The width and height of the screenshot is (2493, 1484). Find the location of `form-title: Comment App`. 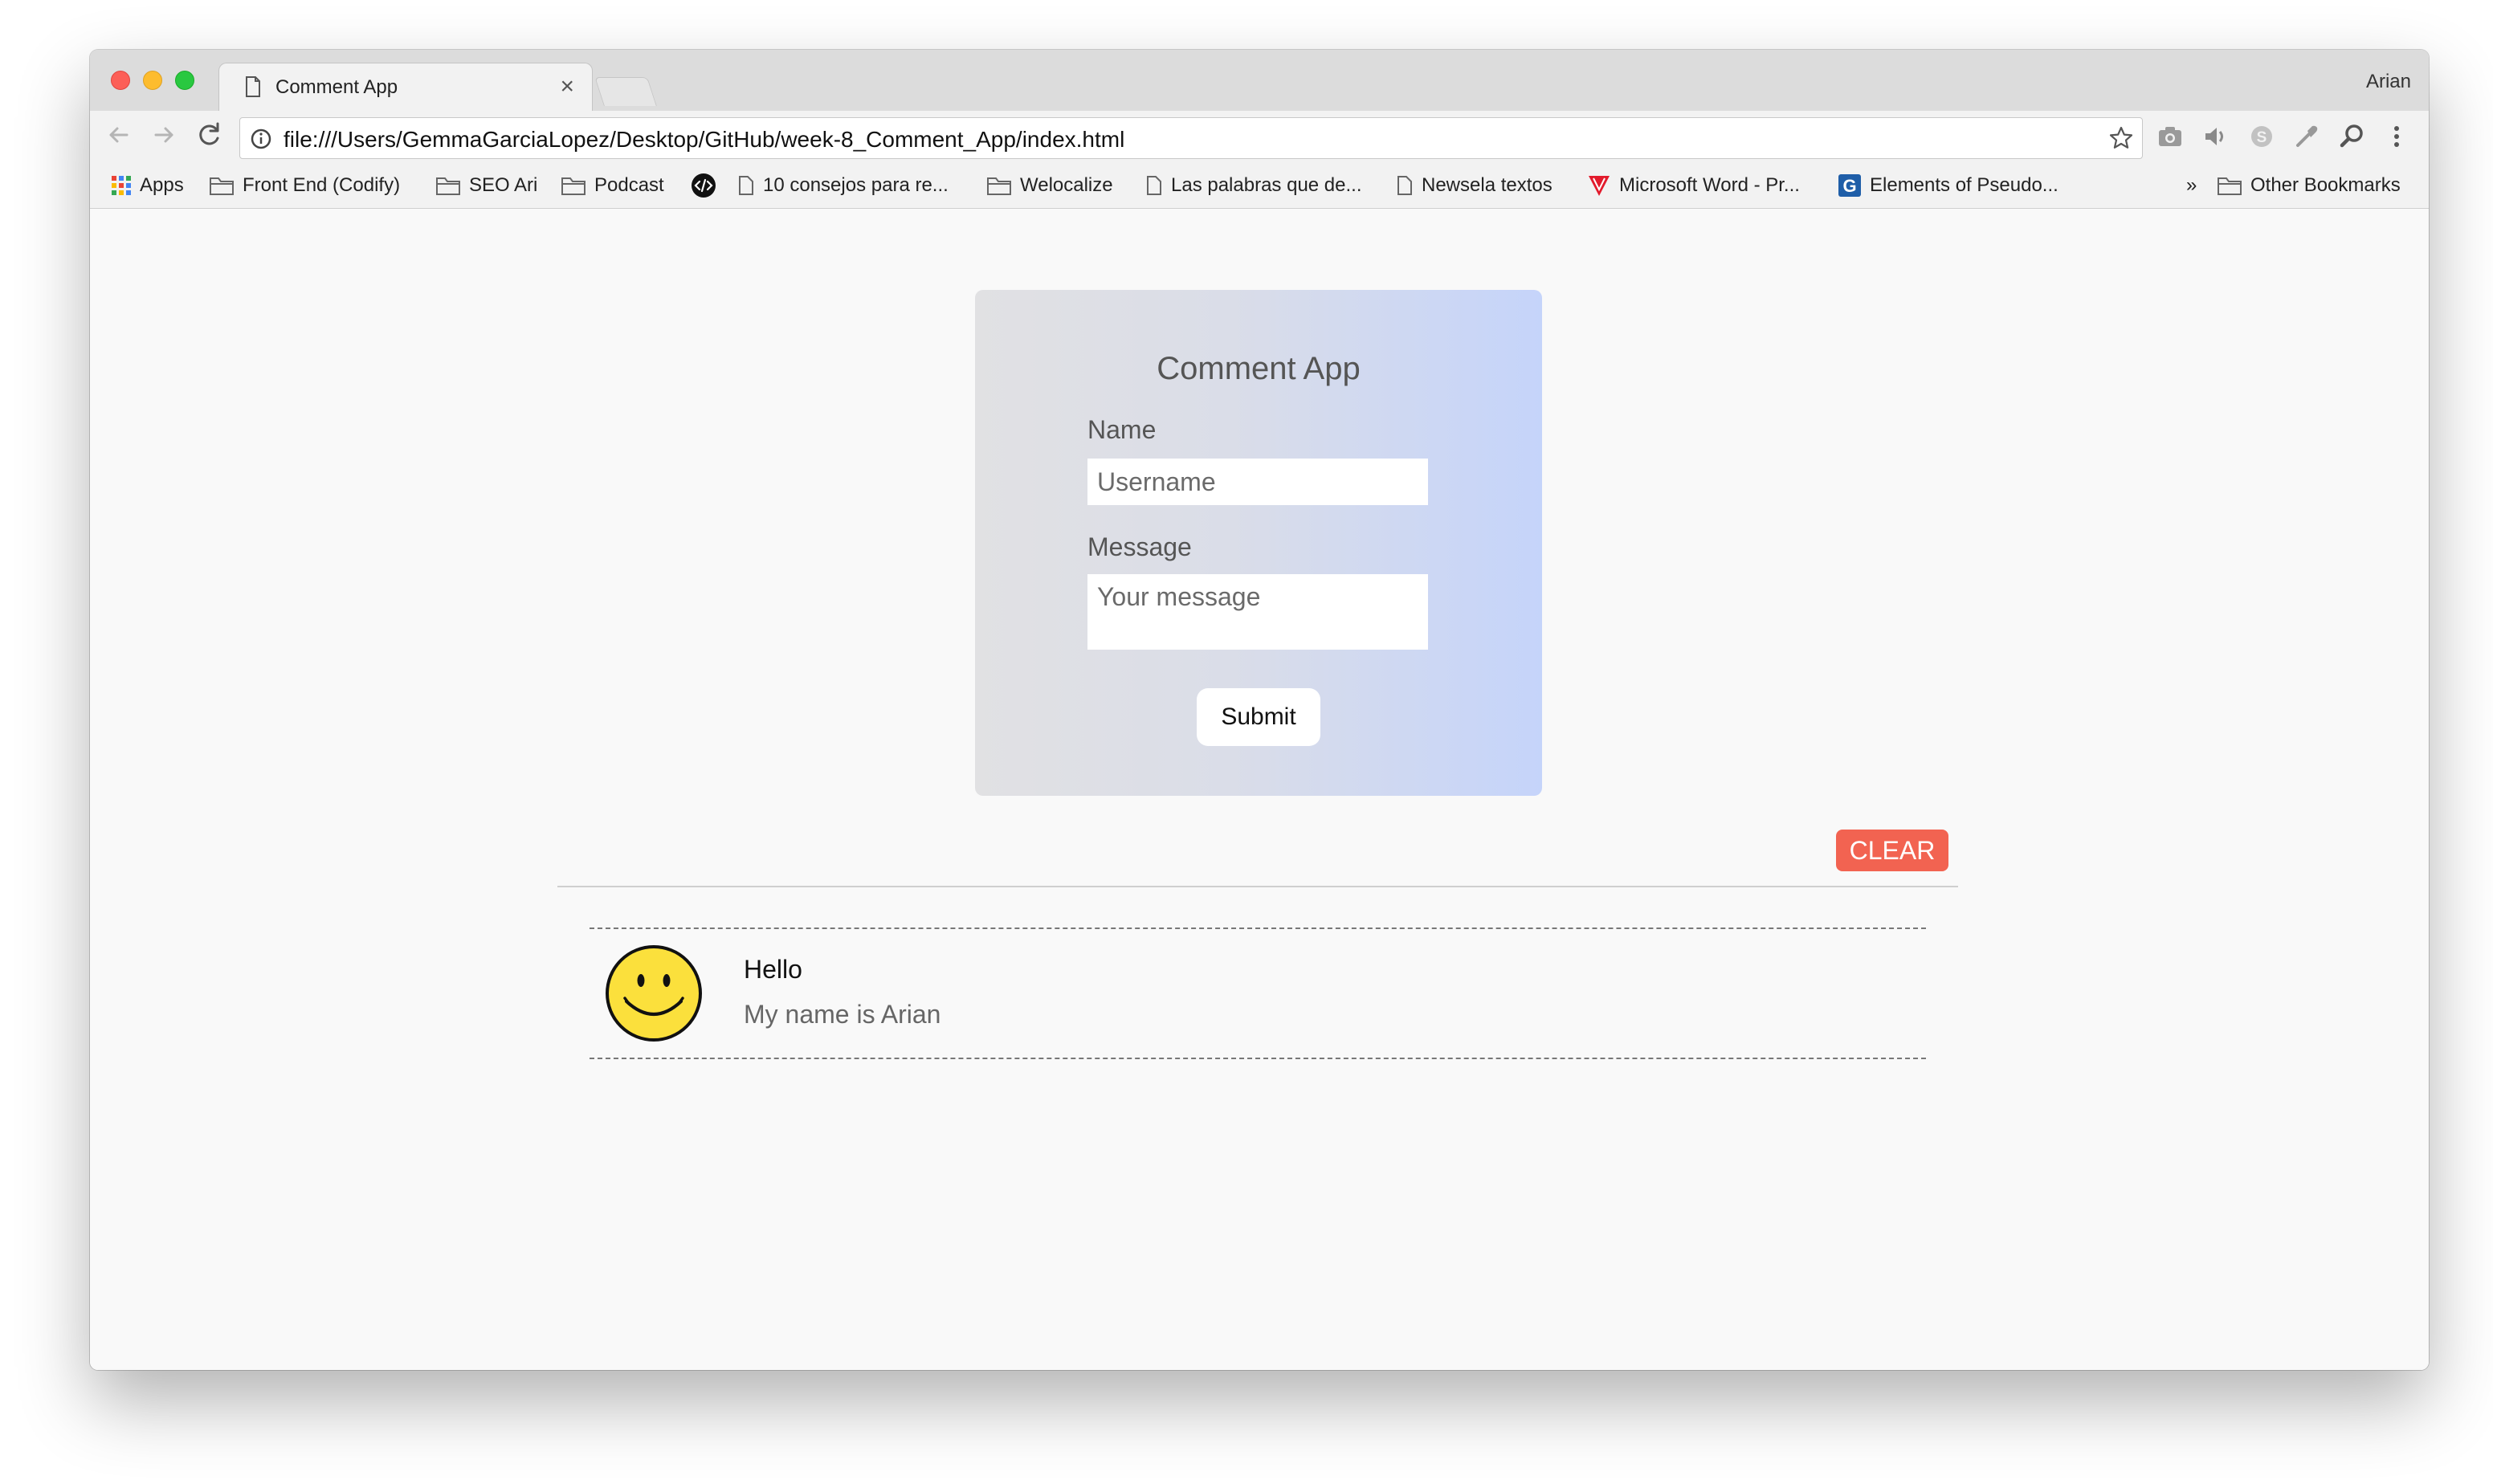

form-title: Comment App is located at coordinates (1259, 368).